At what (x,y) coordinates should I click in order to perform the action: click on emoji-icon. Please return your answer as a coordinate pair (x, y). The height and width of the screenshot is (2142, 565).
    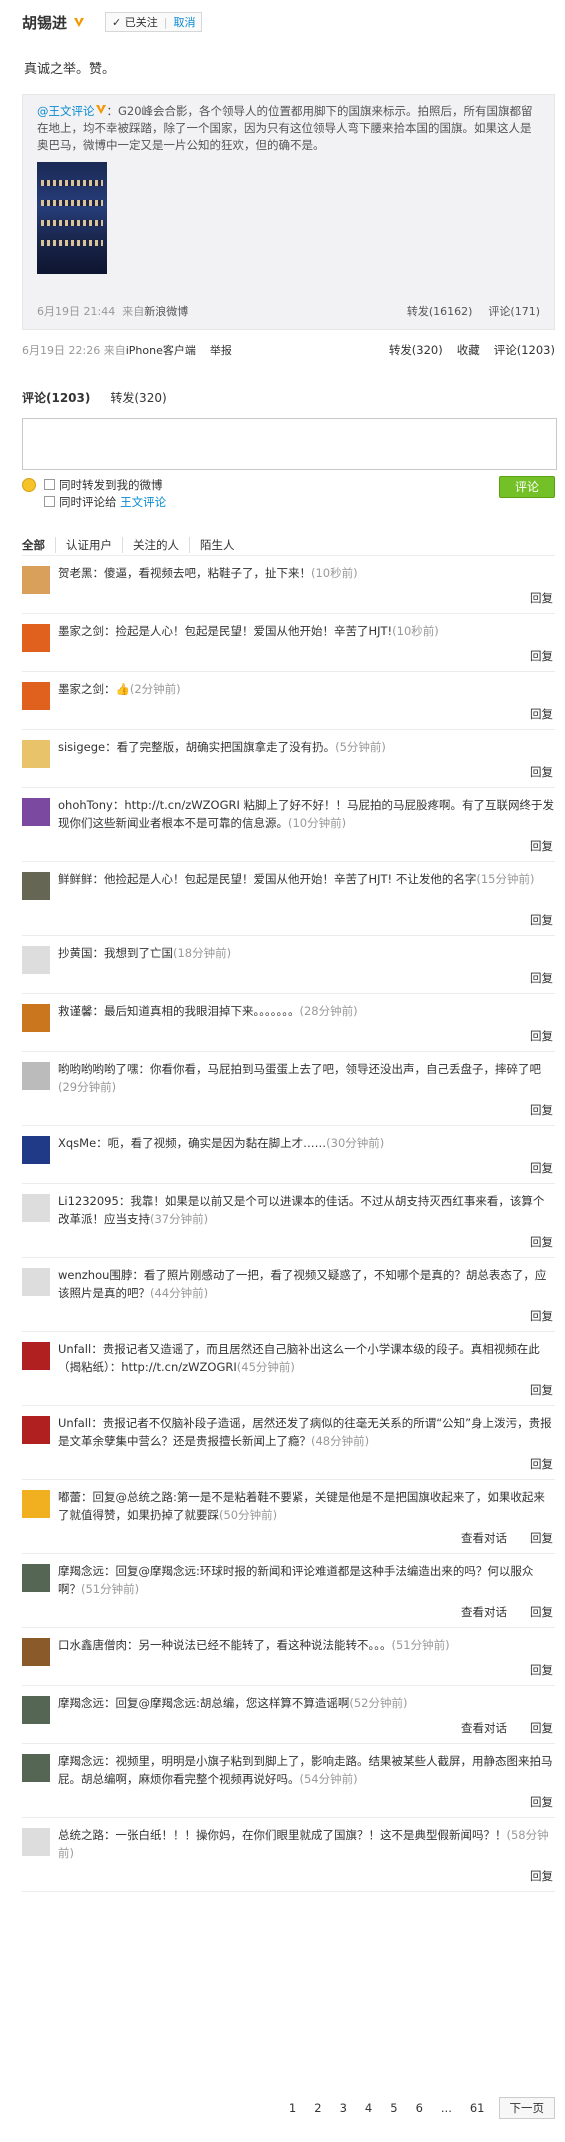
    Looking at the image, I should click on (29, 485).